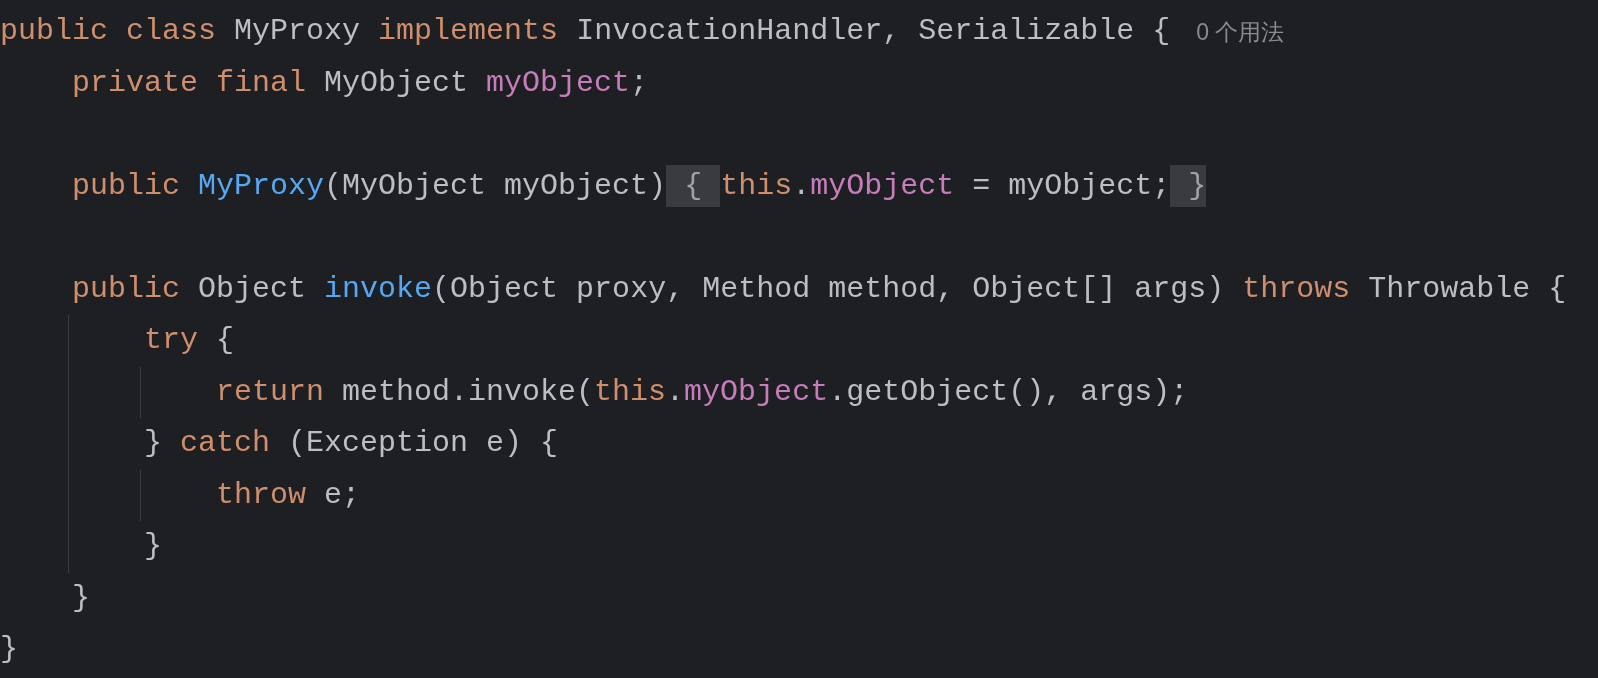 The width and height of the screenshot is (1598, 678). What do you see at coordinates (253, 289) in the screenshot?
I see `code-text: Object` at bounding box center [253, 289].